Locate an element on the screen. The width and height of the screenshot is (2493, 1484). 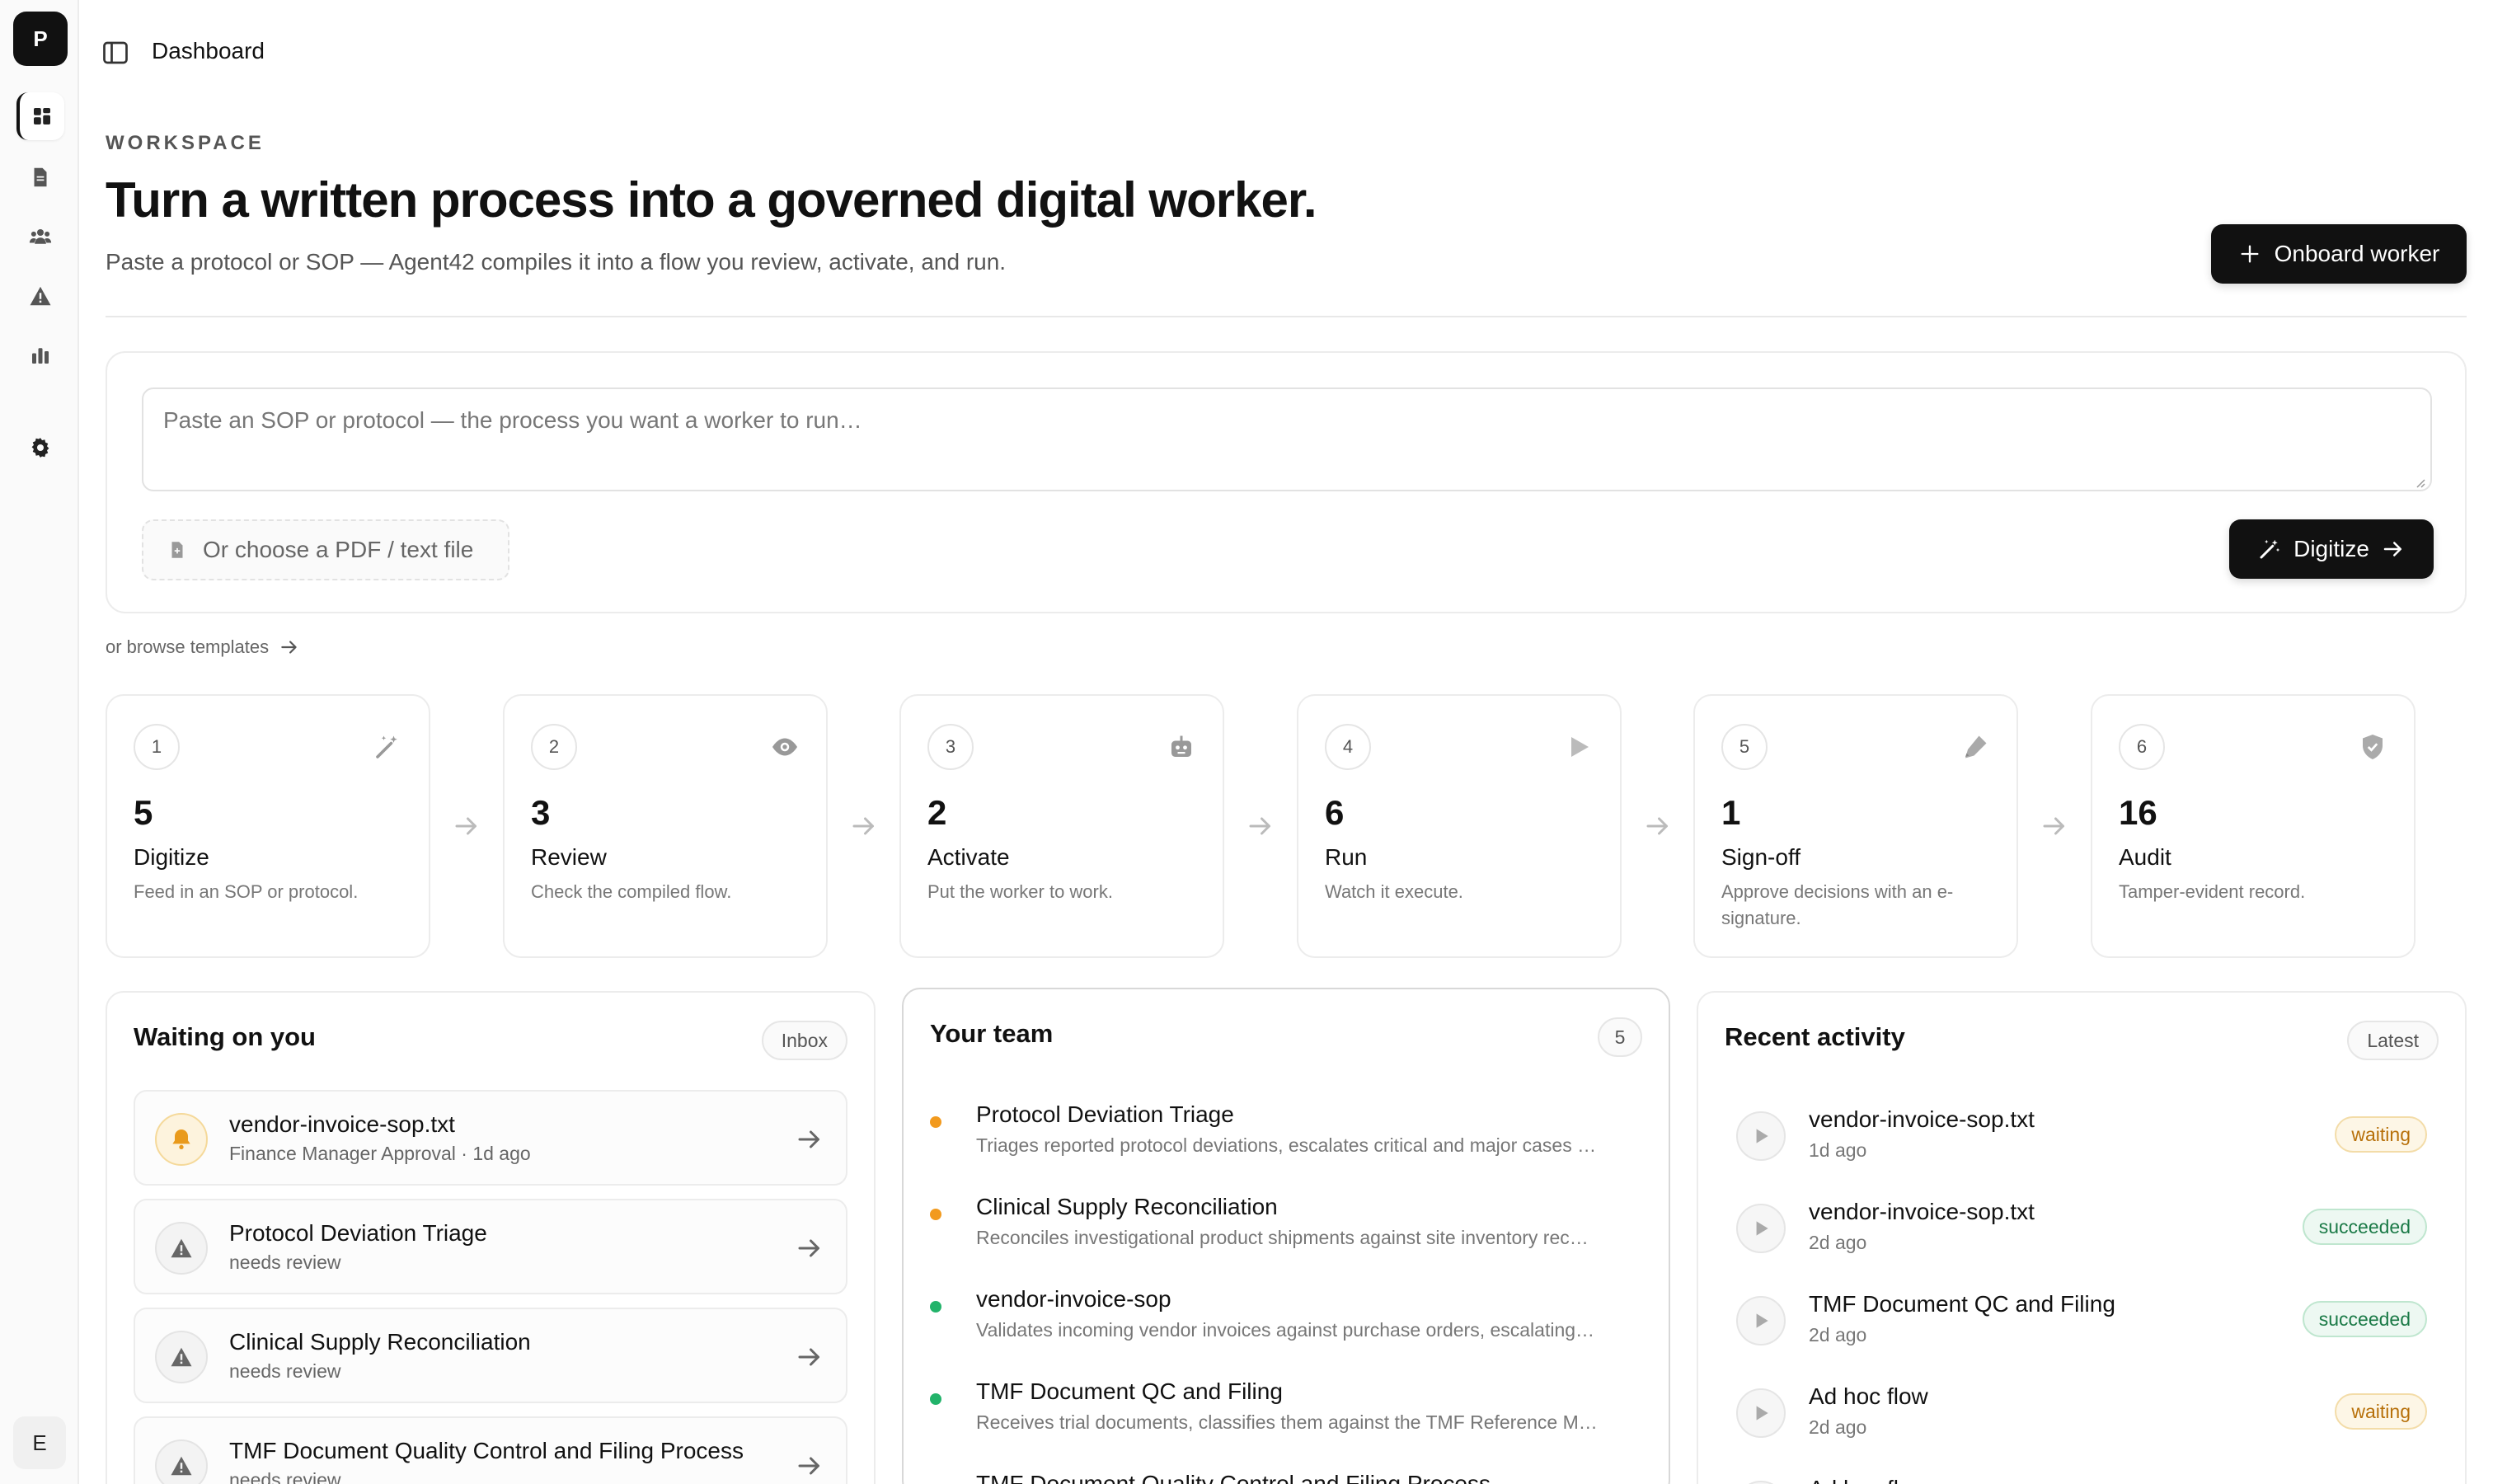
browse-templates-label: or browse templates is located at coordinates (188, 646).